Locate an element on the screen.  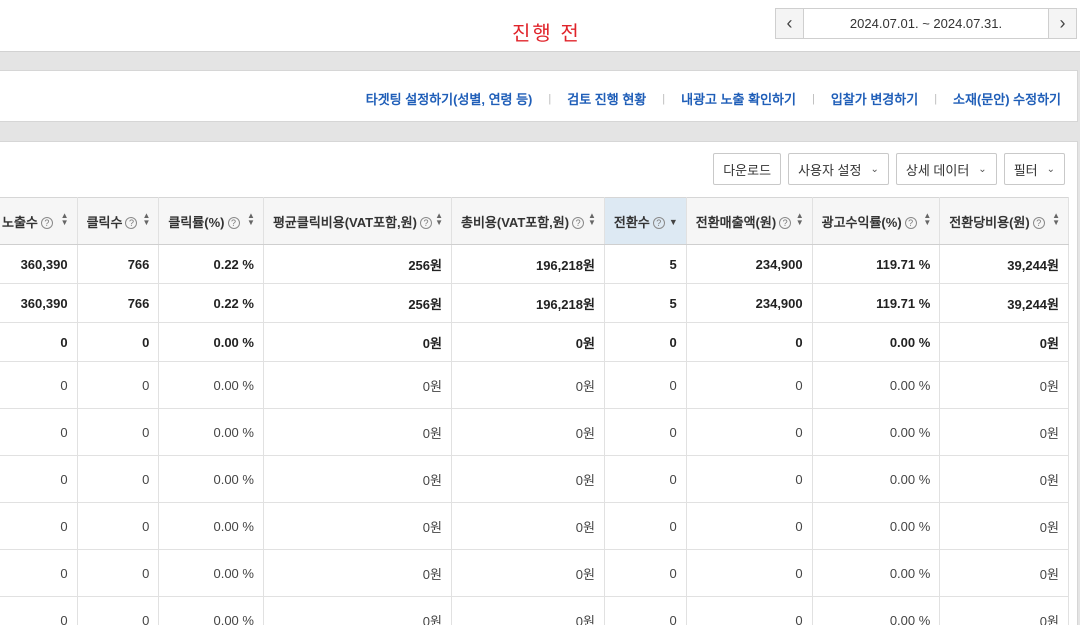
table-cell: 5 is located at coordinates (645, 264).